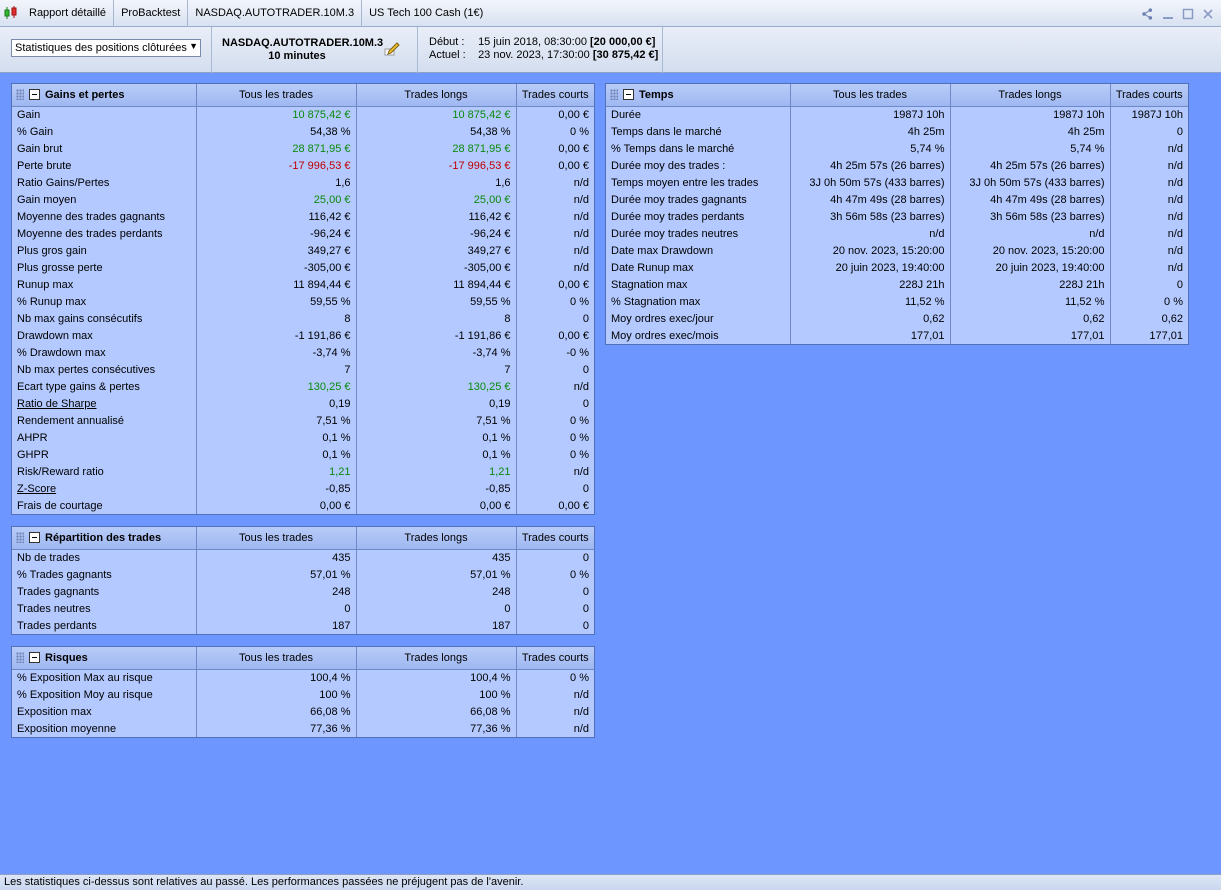 The image size is (1221, 890). Describe the element at coordinates (870, 335) in the screenshot. I see `stat-value-all: 177,01` at that location.